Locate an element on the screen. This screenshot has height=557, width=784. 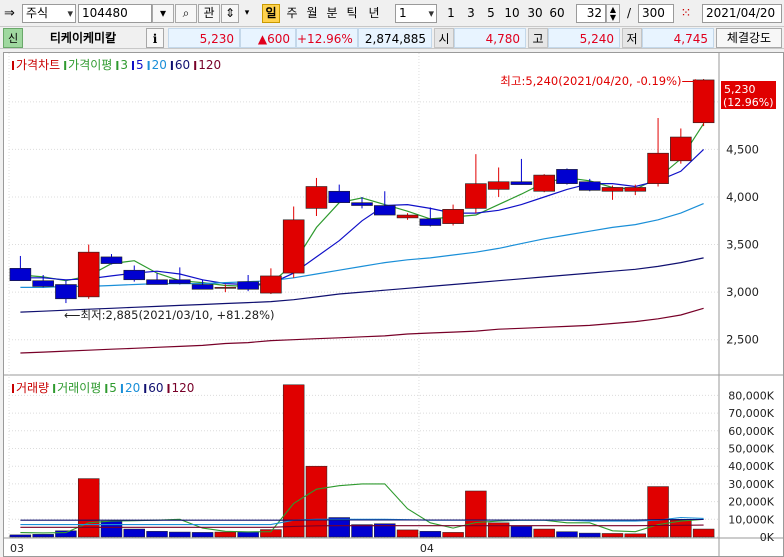
code-dropdown-icon: ▾ is located at coordinates (163, 13).